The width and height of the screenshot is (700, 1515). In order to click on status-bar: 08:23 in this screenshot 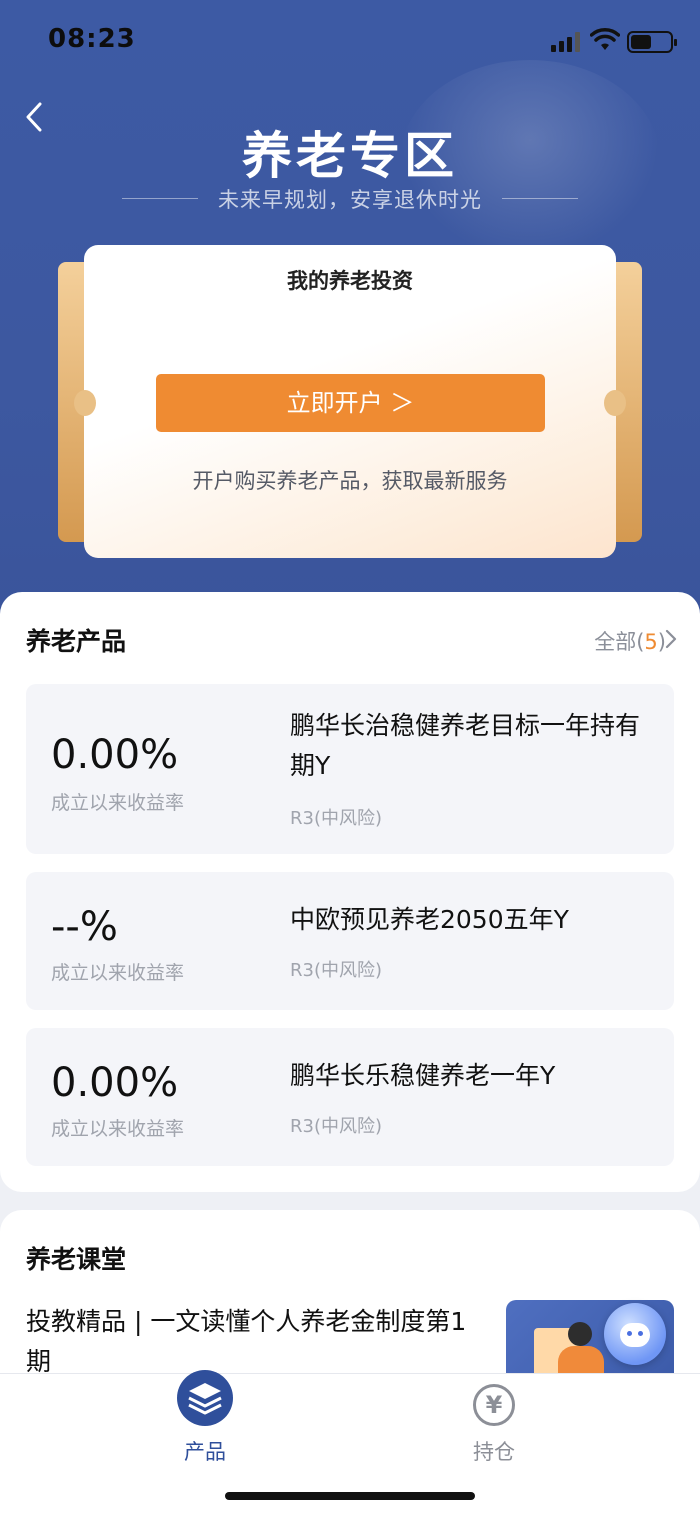, I will do `click(350, 40)`.